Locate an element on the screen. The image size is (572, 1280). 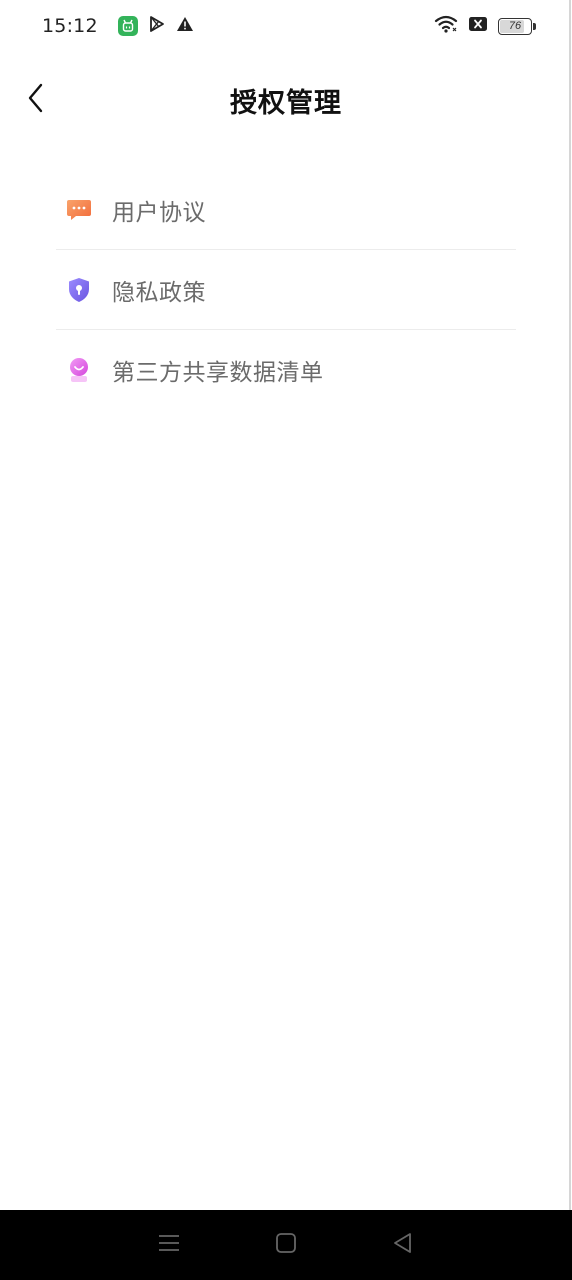
menu-item-privacy-policy: 隐私政策 is located at coordinates (286, 290).